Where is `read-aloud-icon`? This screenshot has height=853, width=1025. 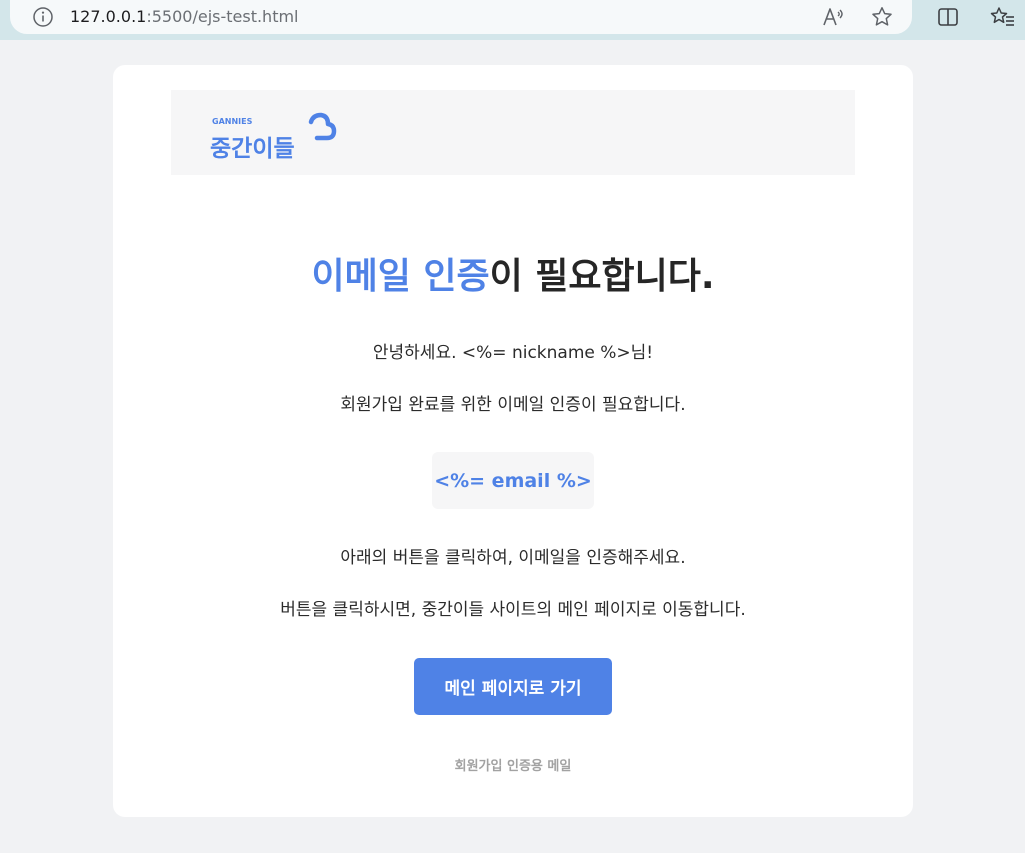
read-aloud-icon is located at coordinates (833, 17).